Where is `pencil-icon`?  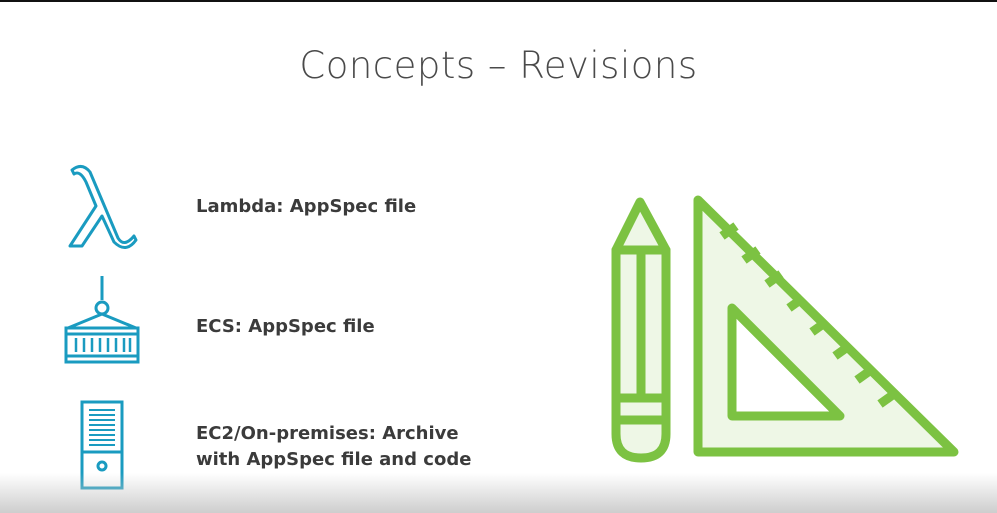
pencil-icon is located at coordinates (641, 330).